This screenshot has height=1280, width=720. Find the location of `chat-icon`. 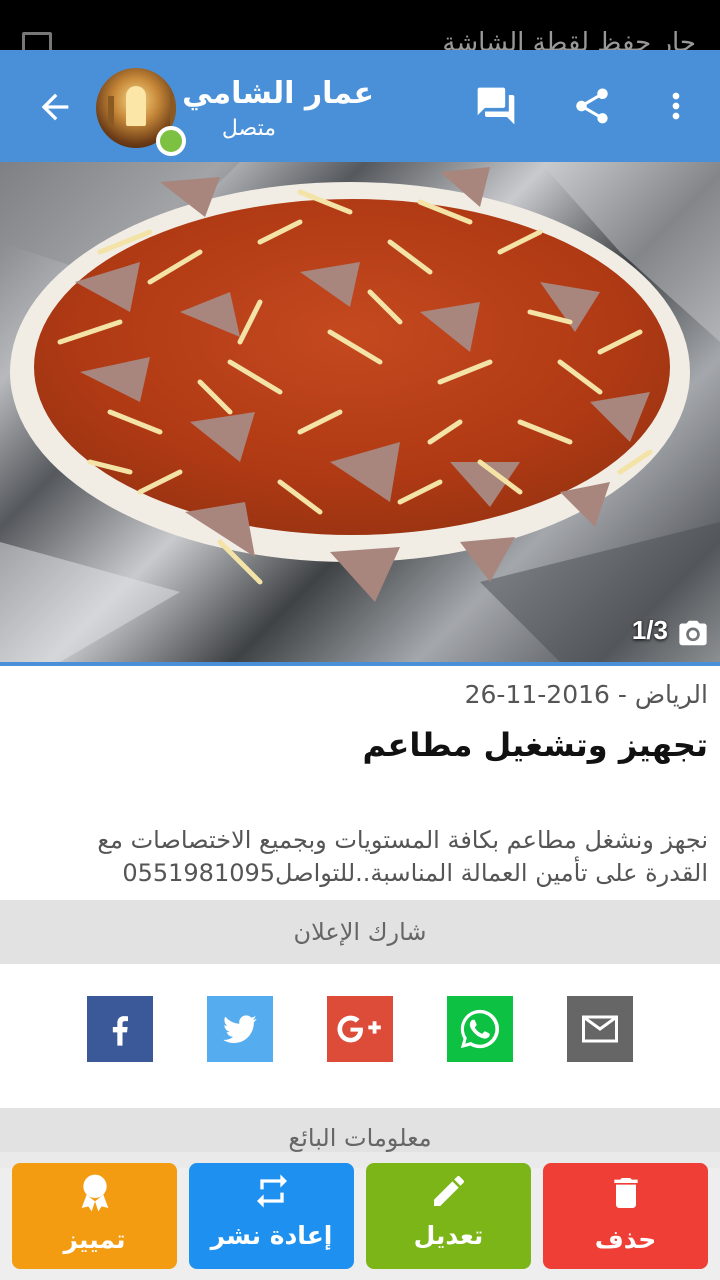

chat-icon is located at coordinates (496, 106).